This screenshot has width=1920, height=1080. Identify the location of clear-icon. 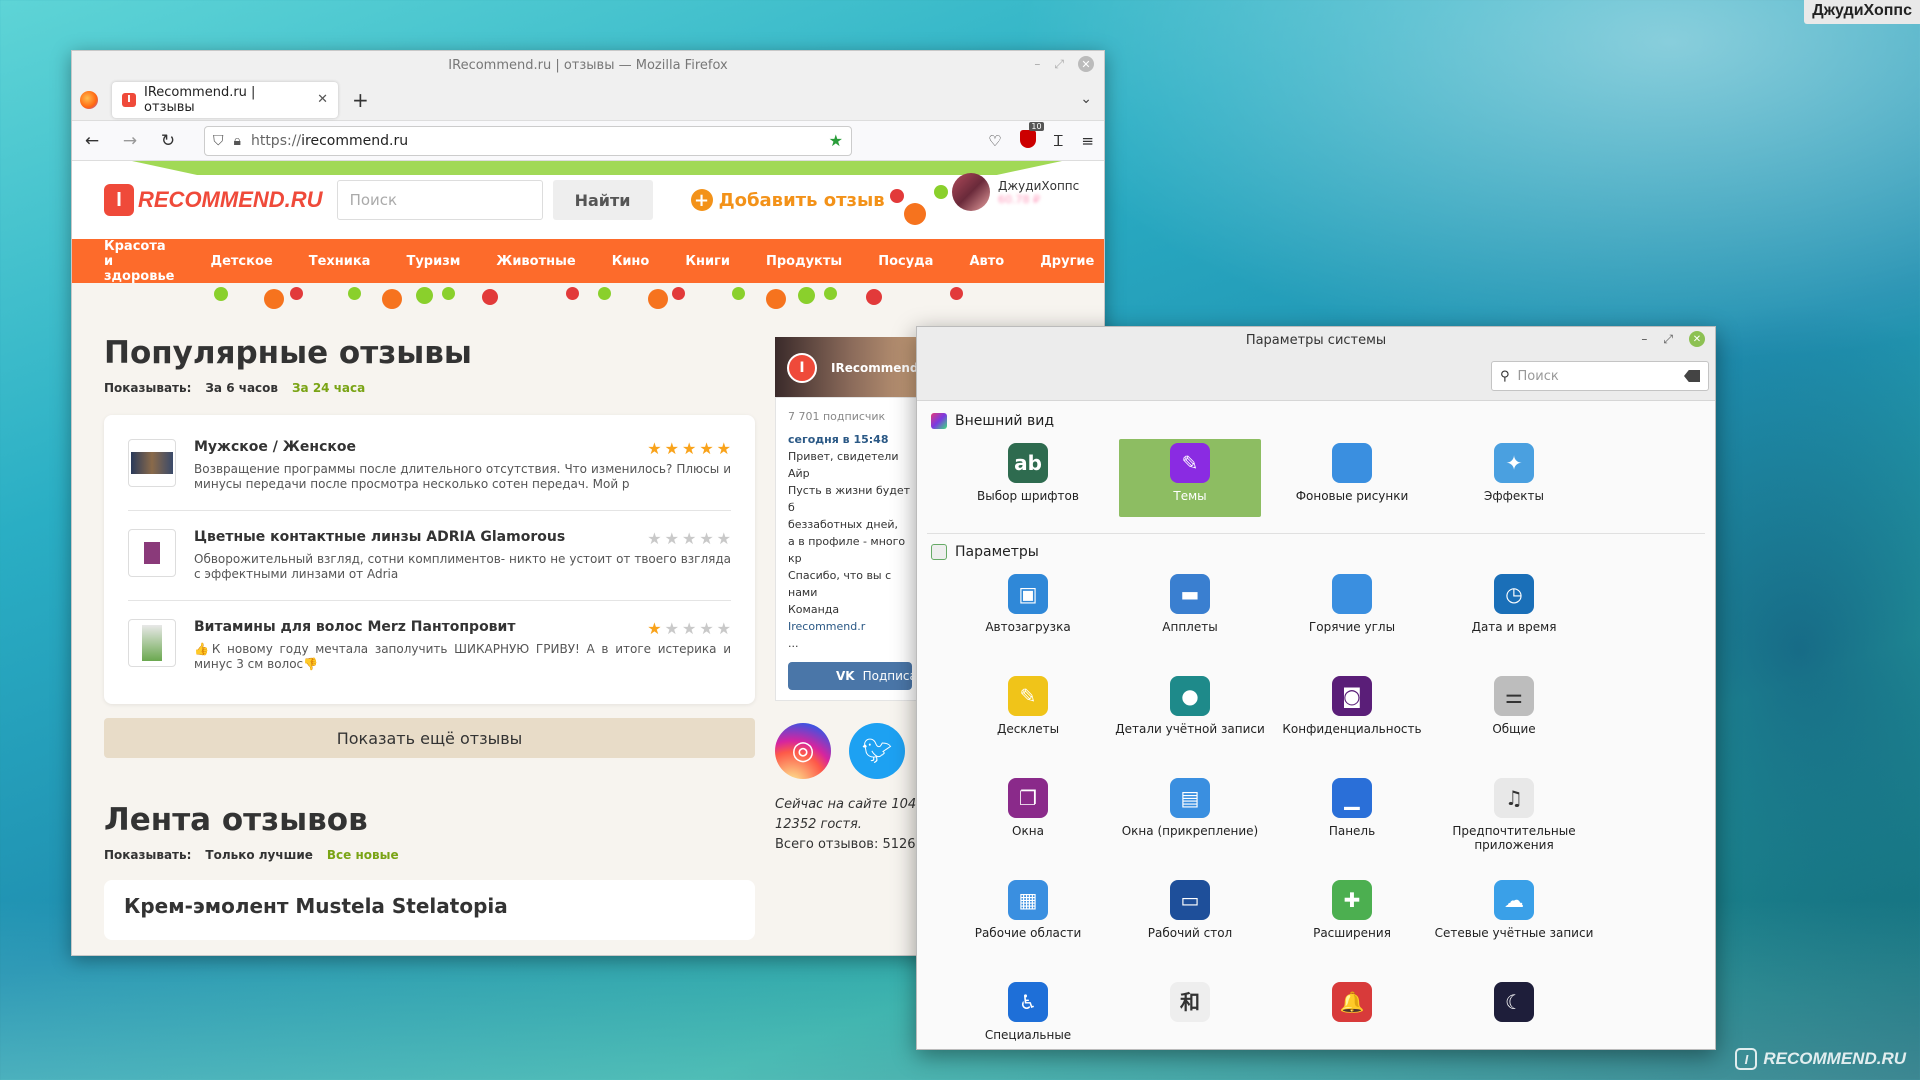
(1692, 376).